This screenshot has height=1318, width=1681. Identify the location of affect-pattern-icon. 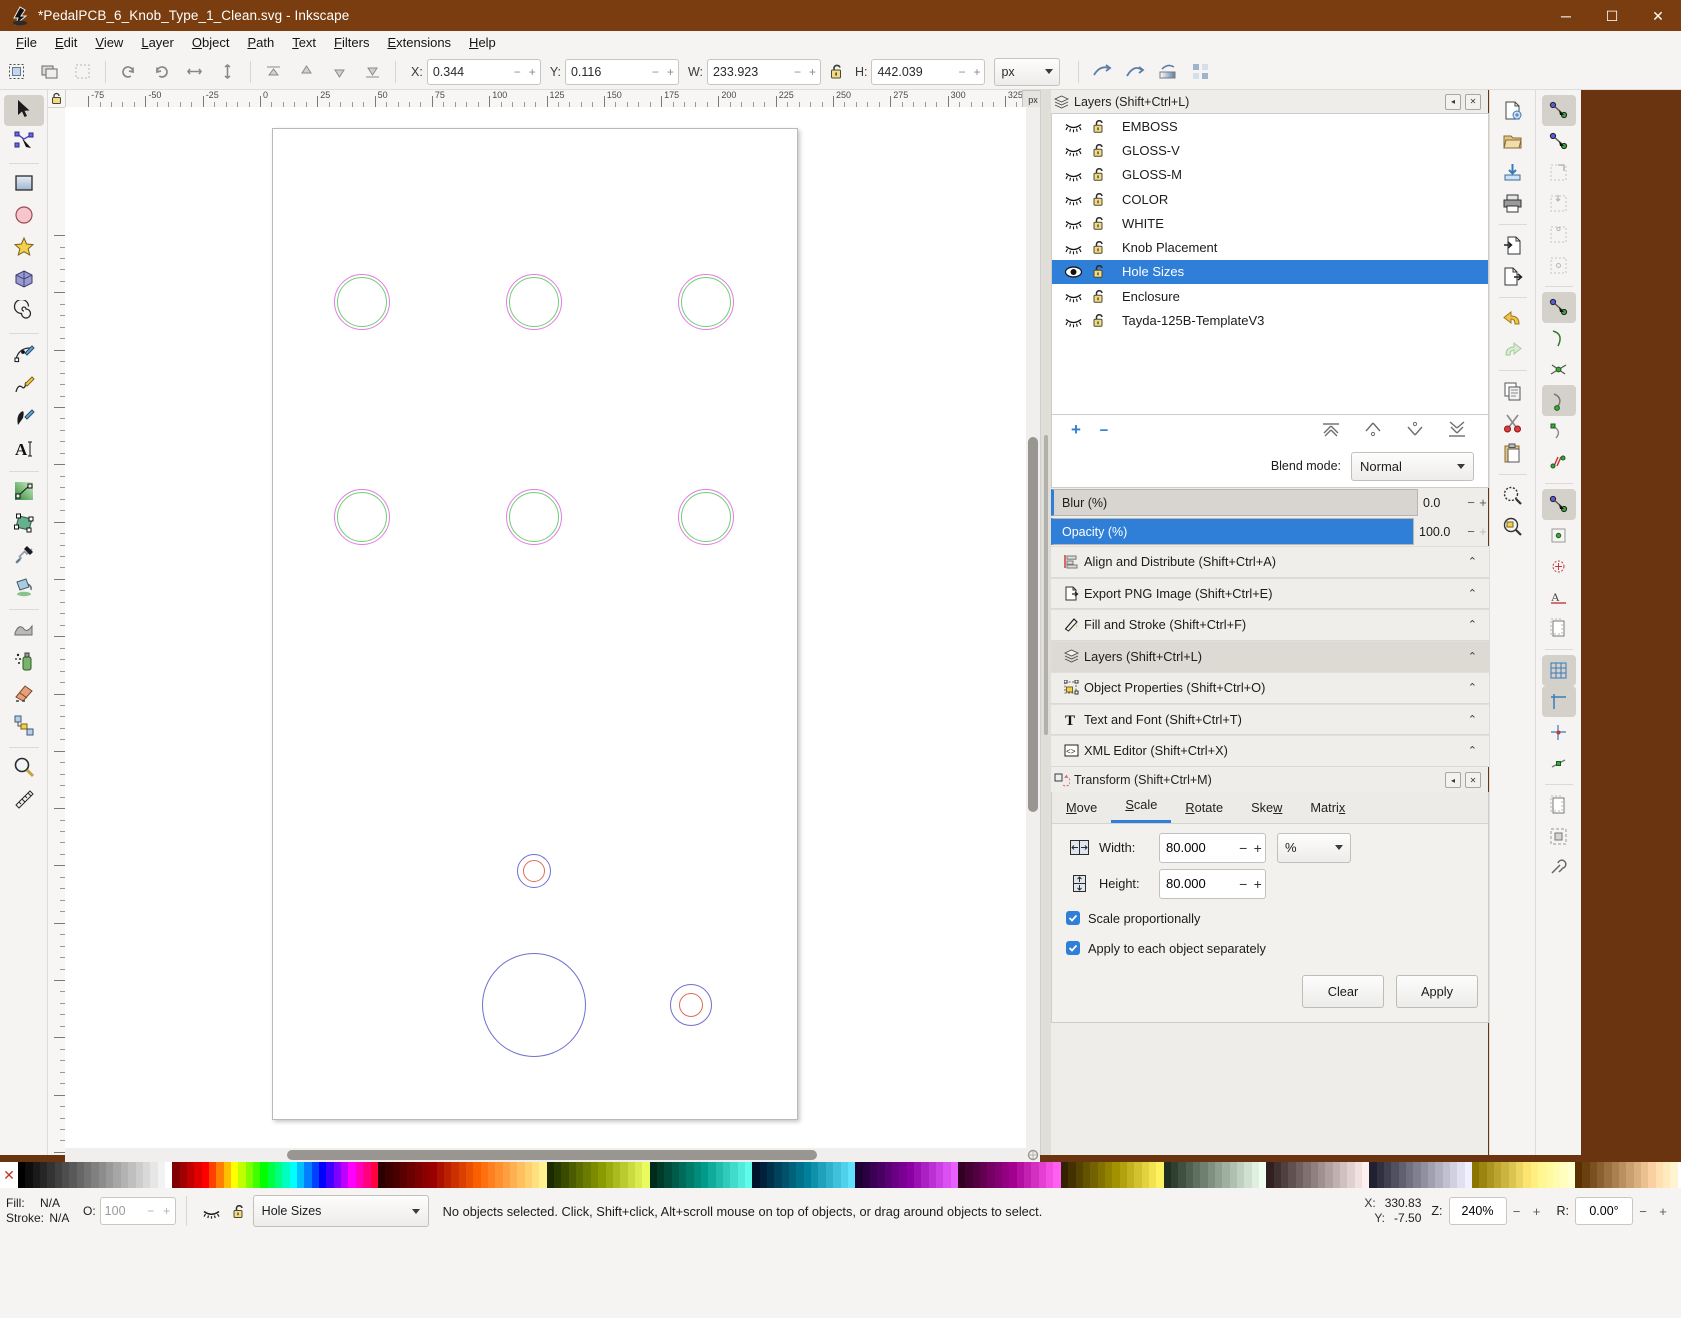
(1200, 72).